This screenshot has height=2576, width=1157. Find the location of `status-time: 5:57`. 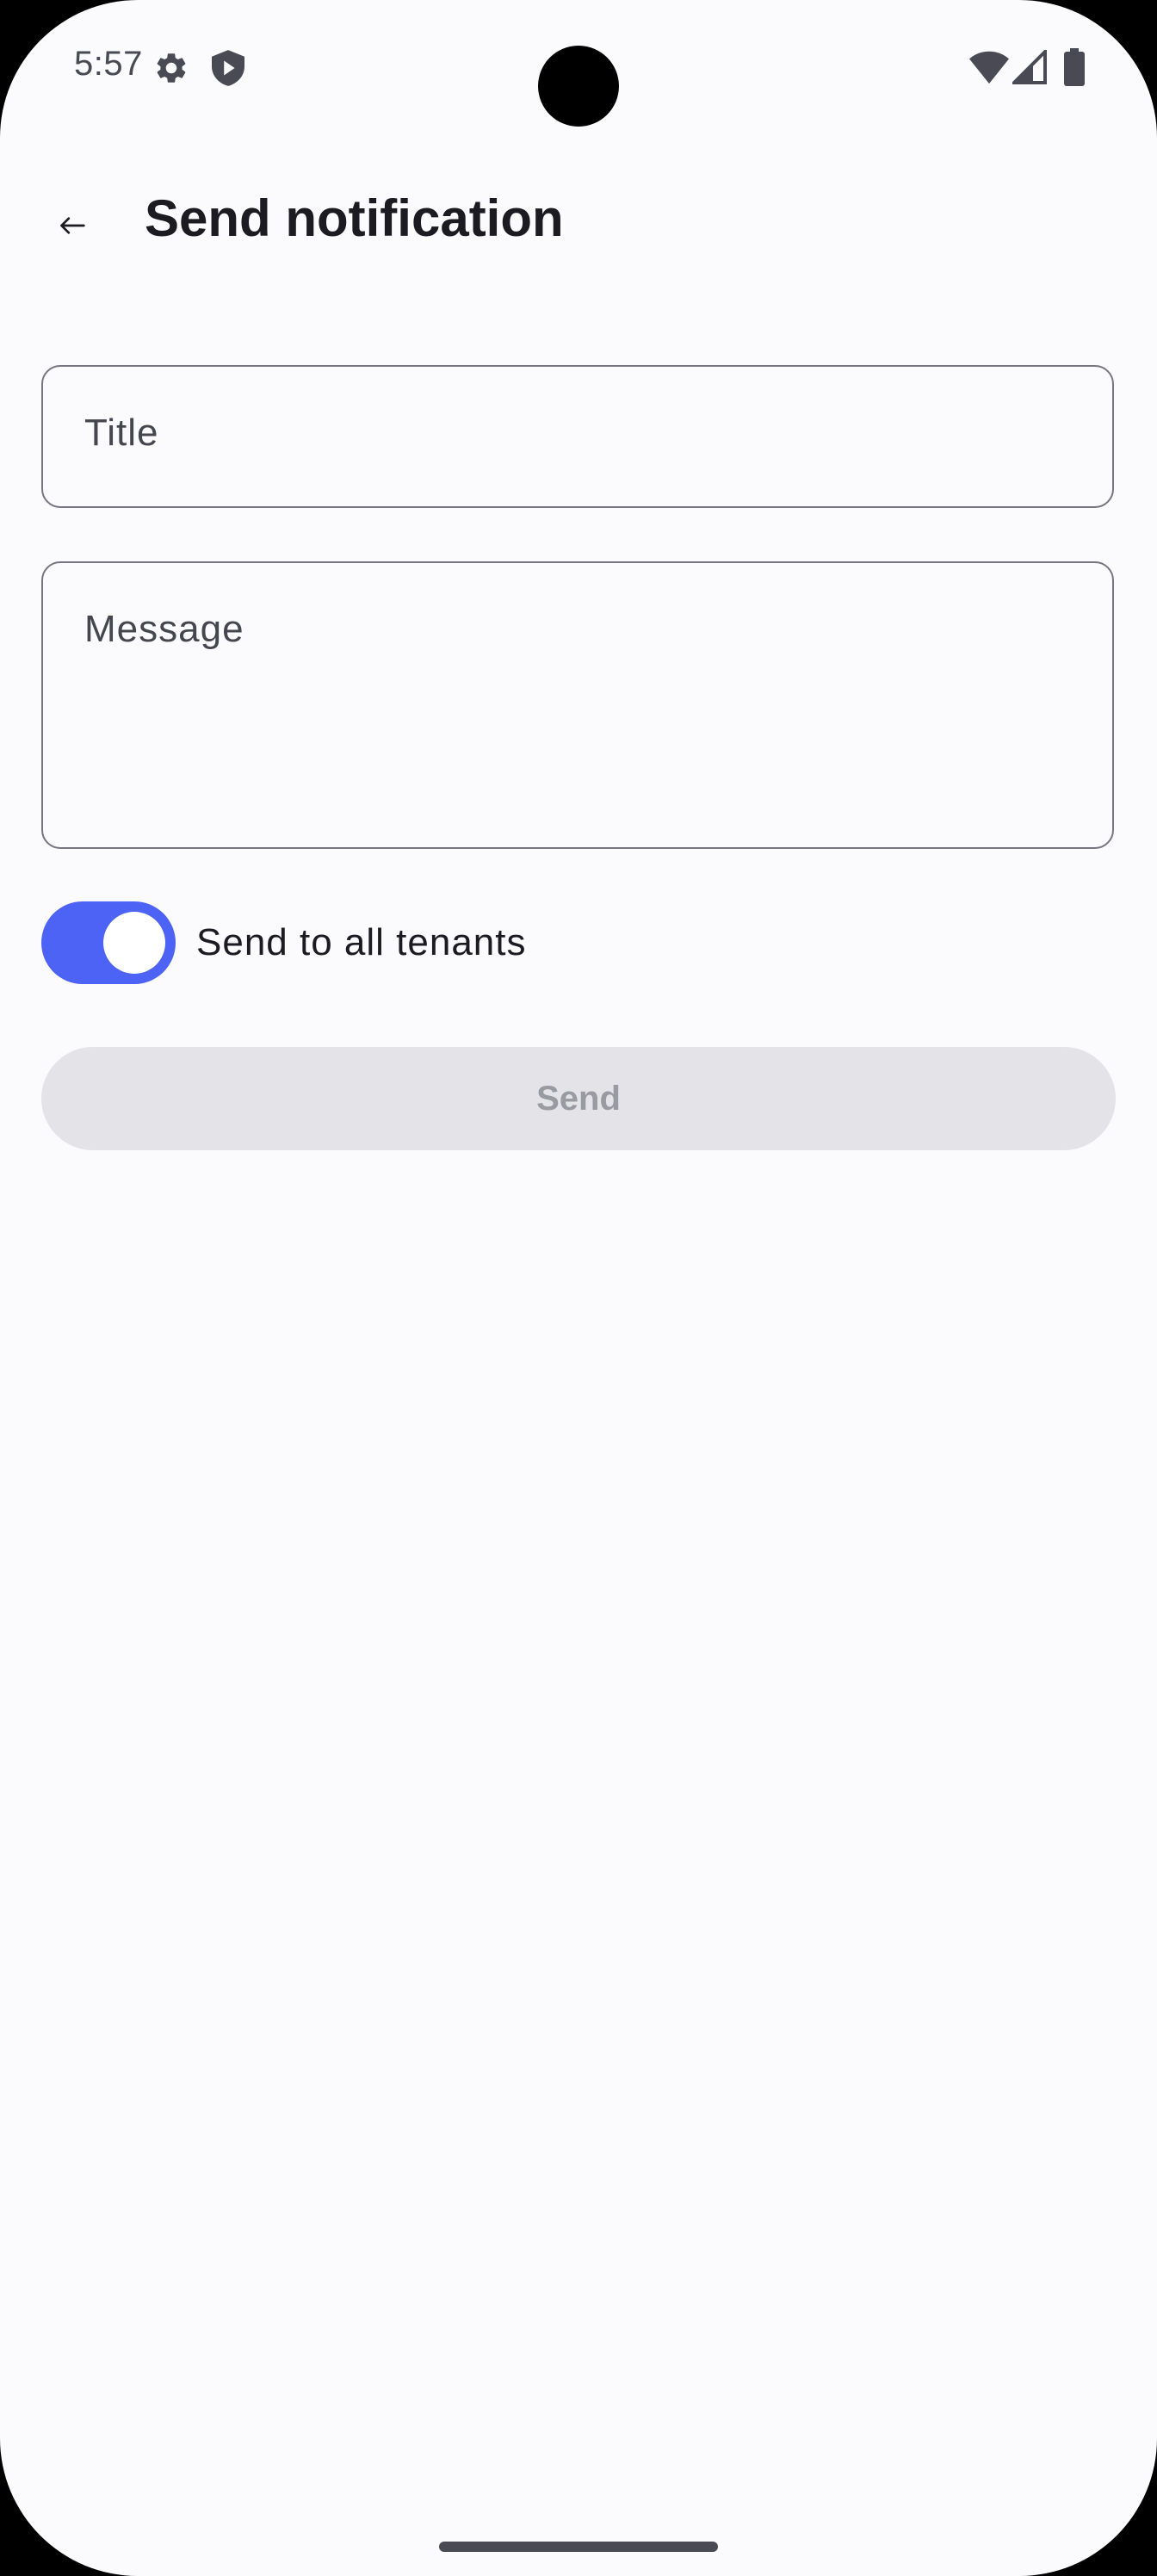

status-time: 5:57 is located at coordinates (108, 64).